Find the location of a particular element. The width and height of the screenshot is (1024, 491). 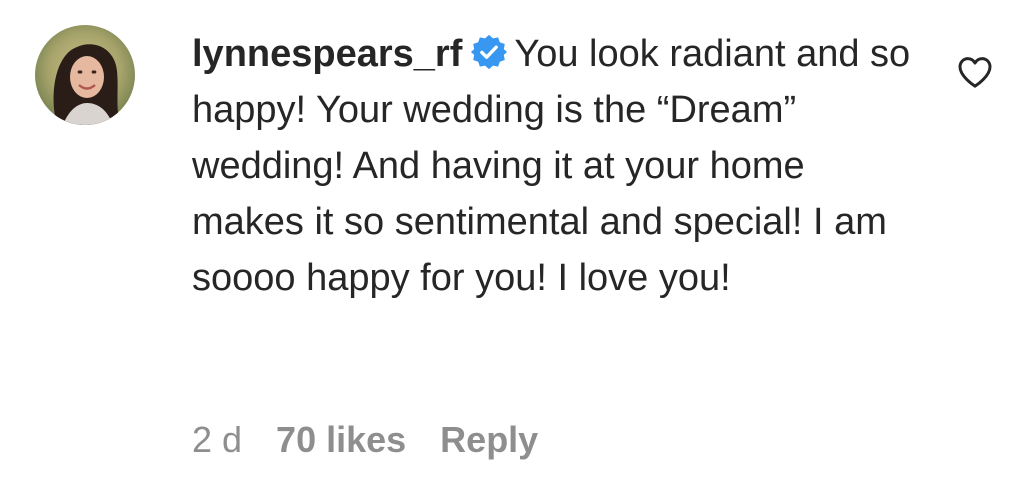

reply-button: Reply is located at coordinates (489, 439).